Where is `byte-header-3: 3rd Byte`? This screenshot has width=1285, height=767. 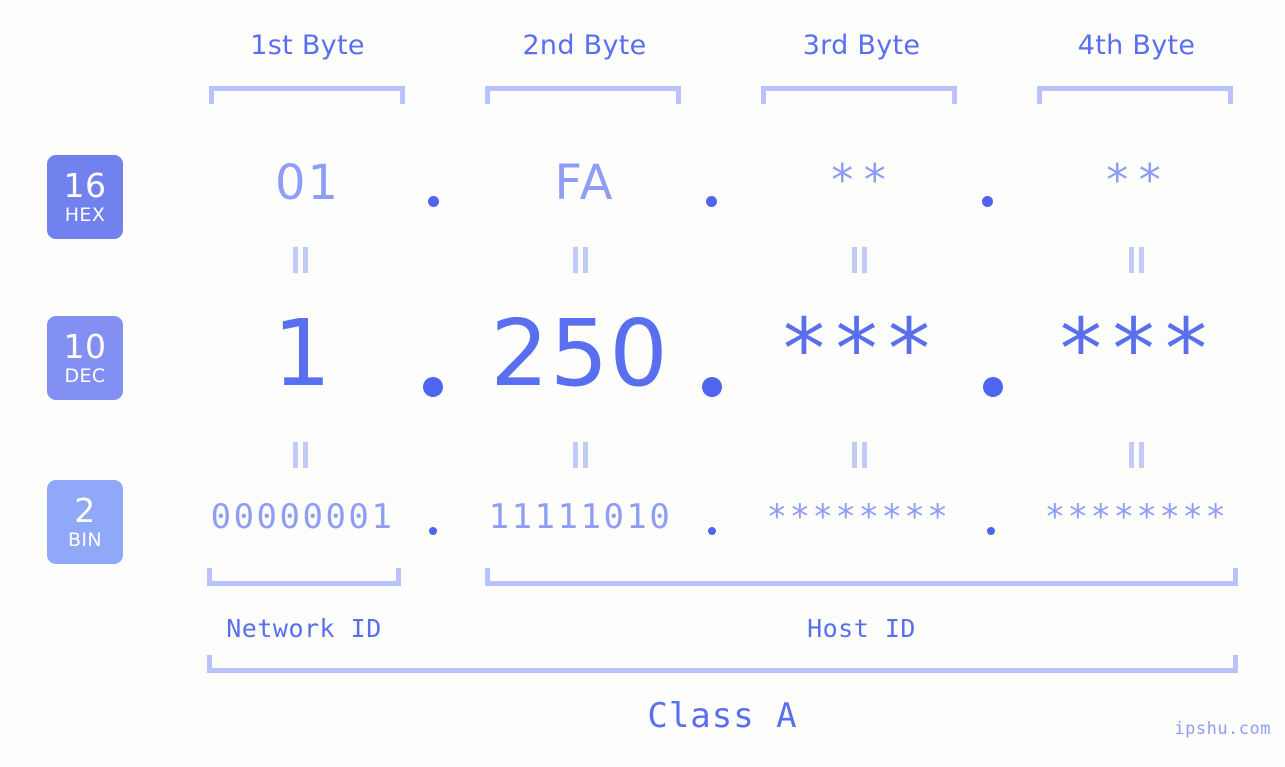
byte-header-3: 3rd Byte is located at coordinates (861, 45).